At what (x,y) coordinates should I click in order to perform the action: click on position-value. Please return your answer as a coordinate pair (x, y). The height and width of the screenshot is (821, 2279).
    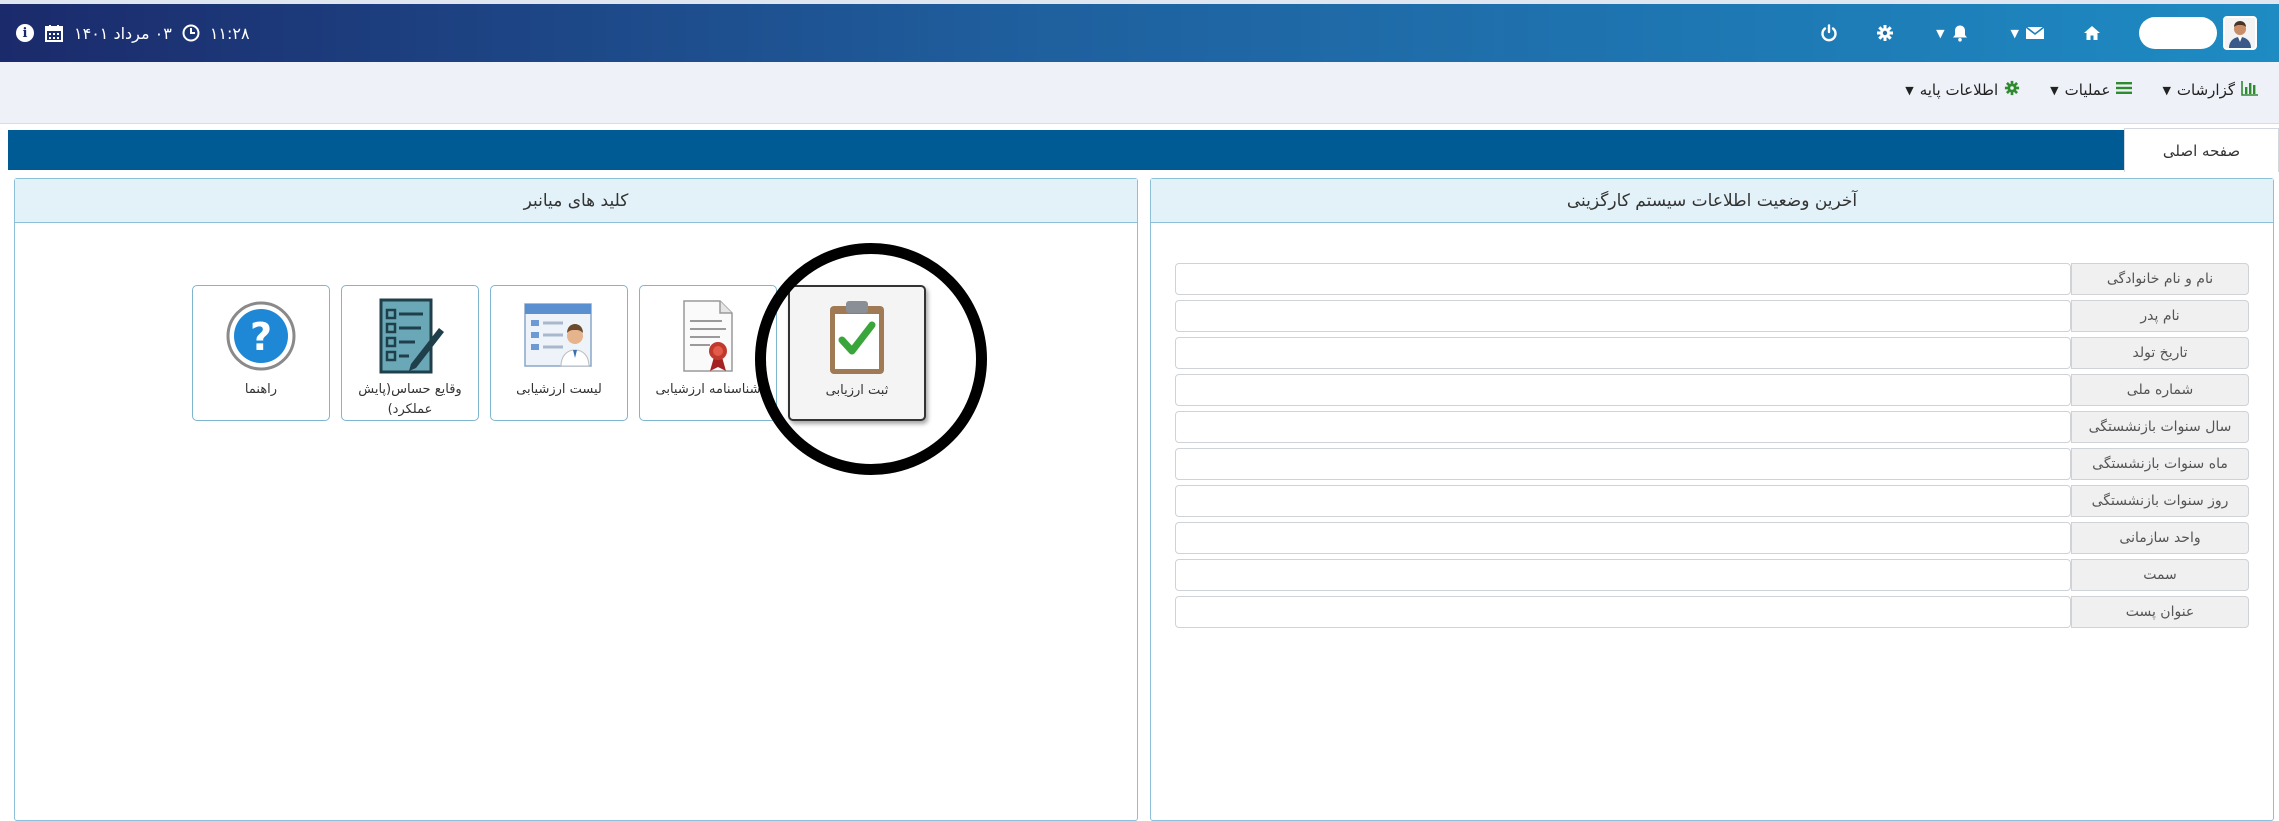
    Looking at the image, I should click on (1623, 575).